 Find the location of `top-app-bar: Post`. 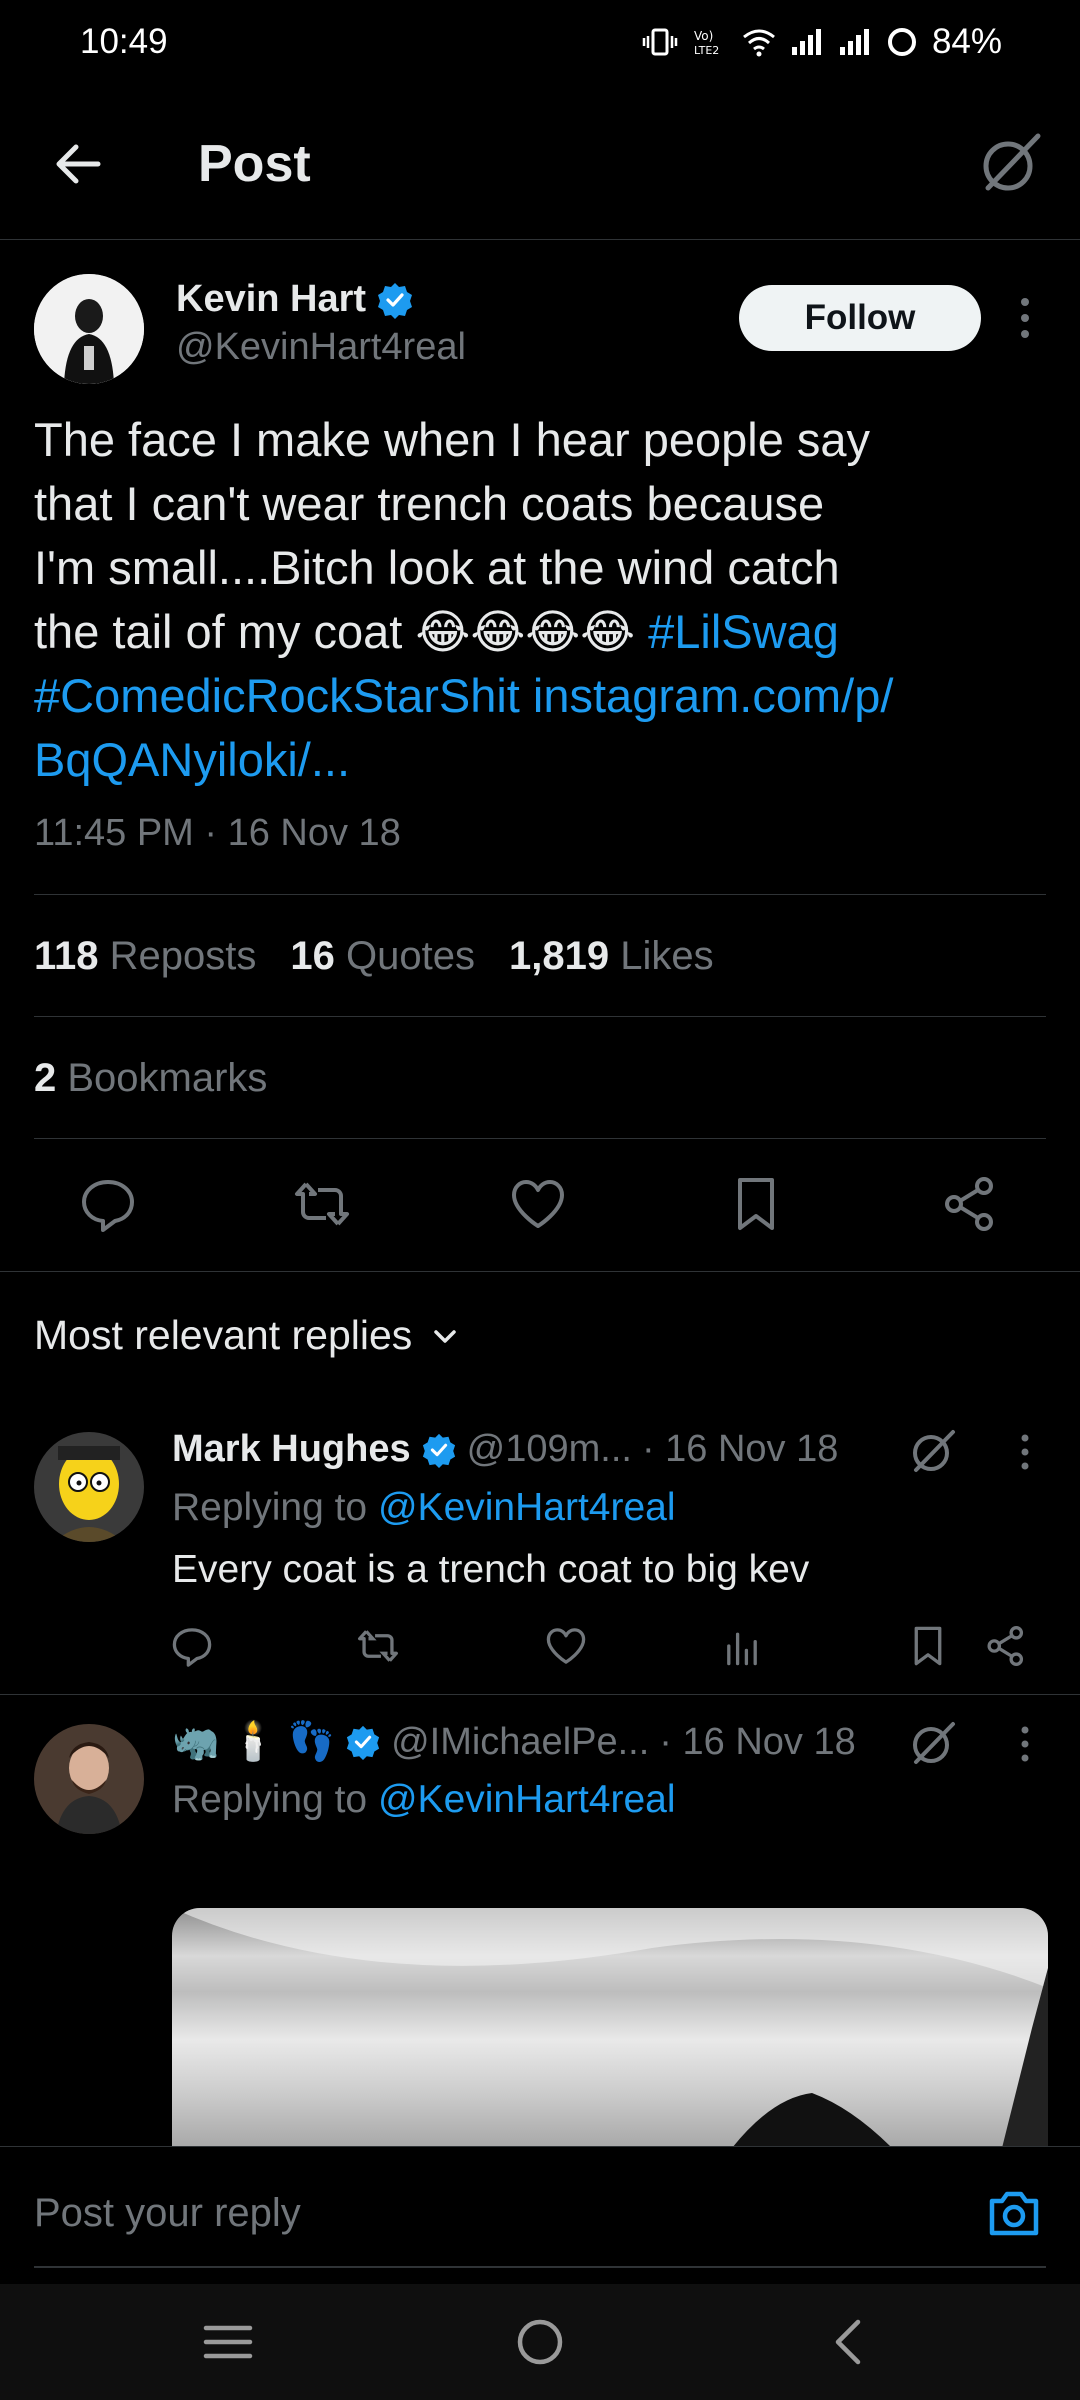

top-app-bar: Post is located at coordinates (540, 163).